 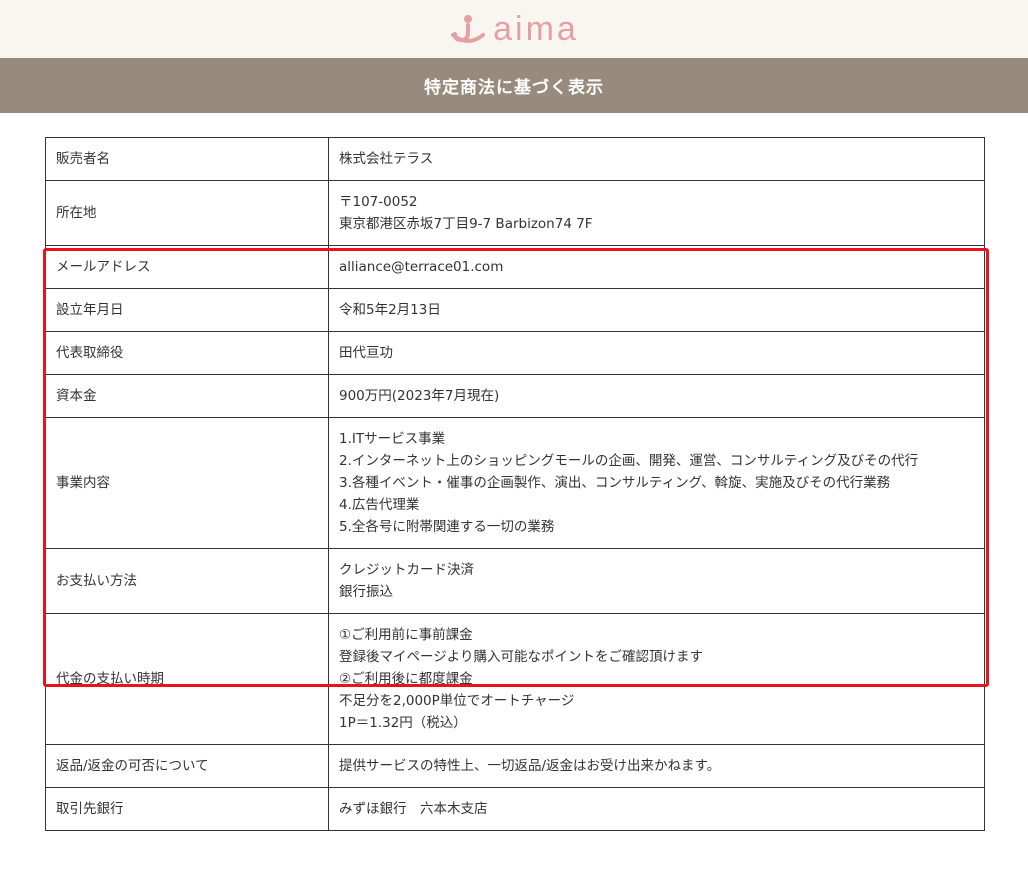 What do you see at coordinates (406, 570) in the screenshot?
I see `row-value-line: クレジットカード決済` at bounding box center [406, 570].